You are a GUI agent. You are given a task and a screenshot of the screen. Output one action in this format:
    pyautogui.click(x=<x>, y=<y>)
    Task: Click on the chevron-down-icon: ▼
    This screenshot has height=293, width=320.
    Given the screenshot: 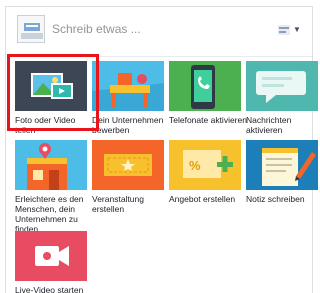 What is the action you would take?
    pyautogui.click(x=297, y=29)
    